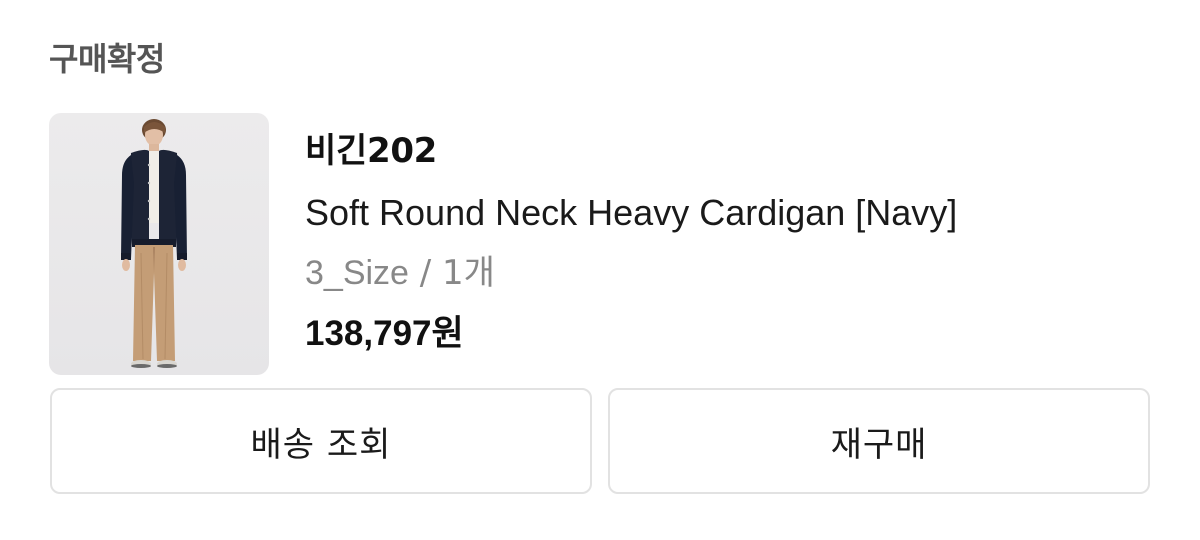 The height and width of the screenshot is (540, 1200). Describe the element at coordinates (371, 151) in the screenshot. I see `brand-name: 비긴202` at that location.